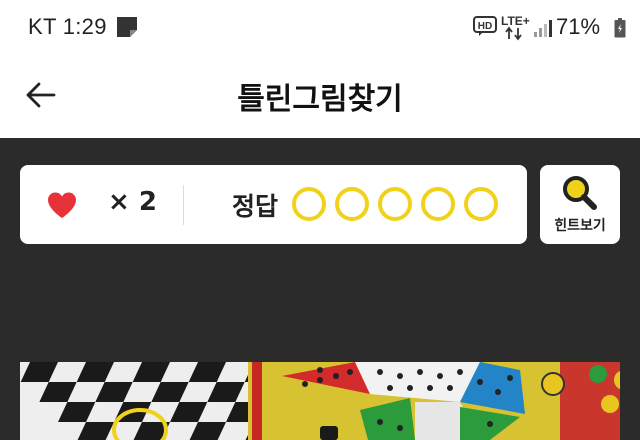 This screenshot has width=640, height=440. I want to click on score-card: × 2 정답, so click(273, 204).